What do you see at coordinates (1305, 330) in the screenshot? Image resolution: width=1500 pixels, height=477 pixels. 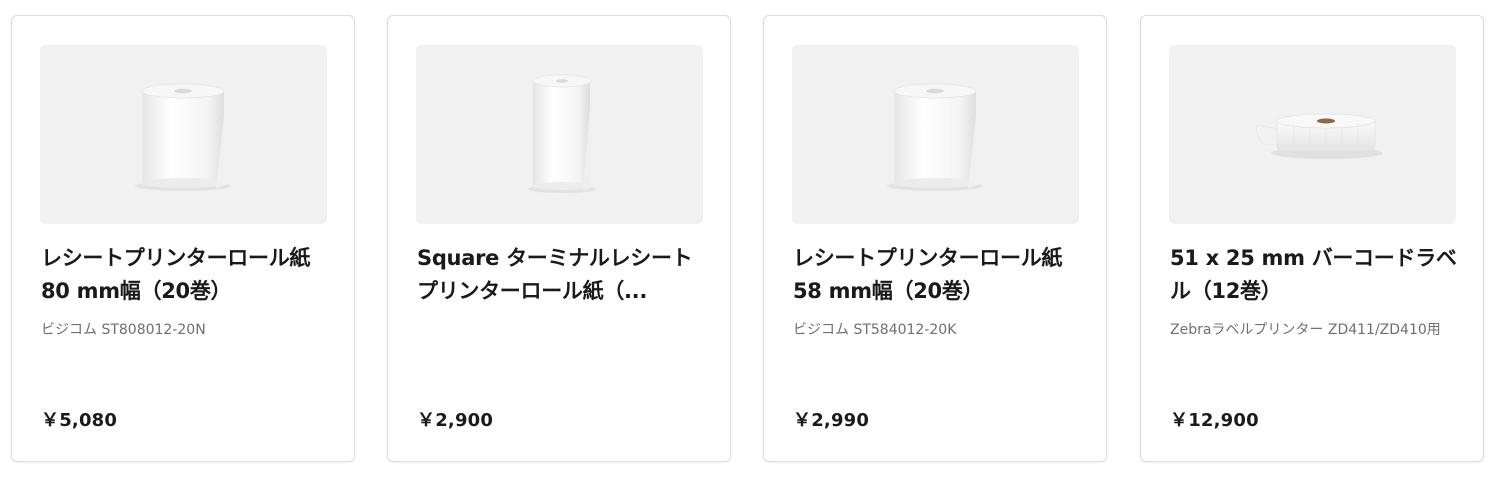 I see `product-subtitle: Zebraラベルプリンター ZD411/ZD410用` at bounding box center [1305, 330].